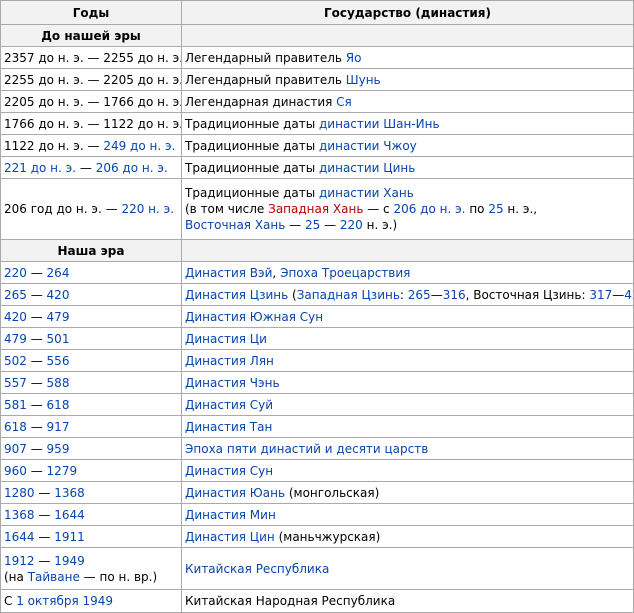 The height and width of the screenshot is (613, 634). I want to click on years-link: 581, so click(15, 405).